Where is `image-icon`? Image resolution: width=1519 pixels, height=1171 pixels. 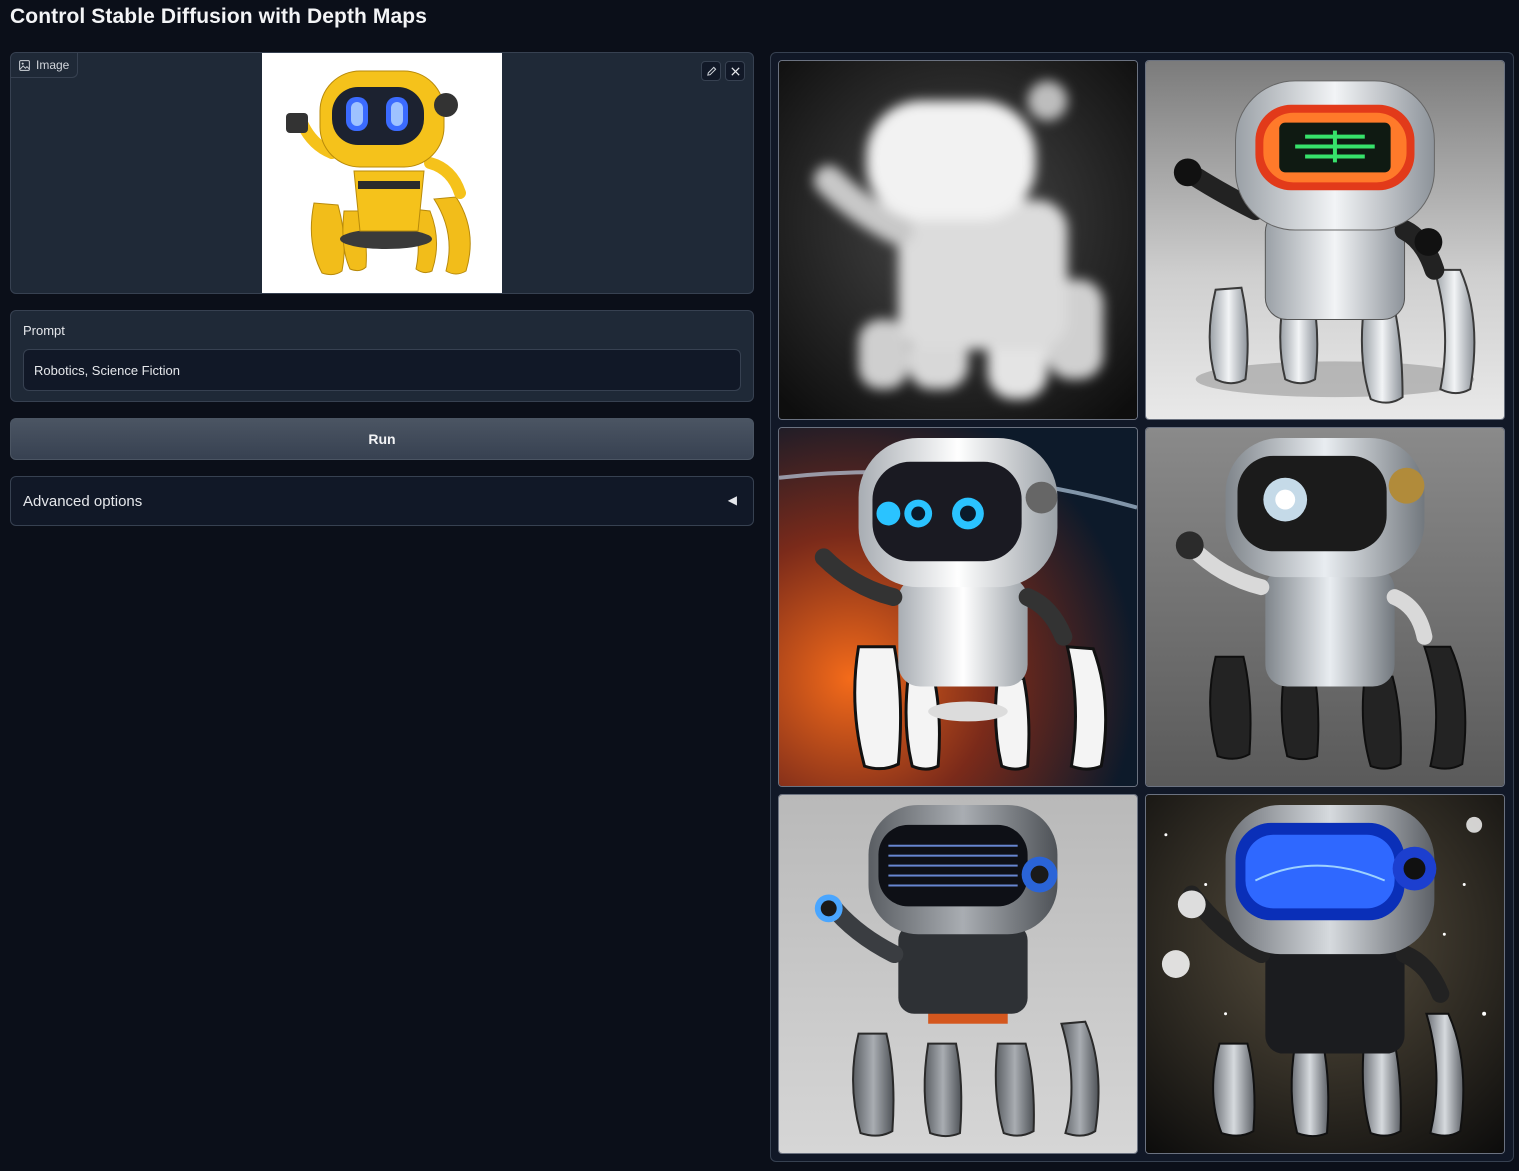 image-icon is located at coordinates (24, 65).